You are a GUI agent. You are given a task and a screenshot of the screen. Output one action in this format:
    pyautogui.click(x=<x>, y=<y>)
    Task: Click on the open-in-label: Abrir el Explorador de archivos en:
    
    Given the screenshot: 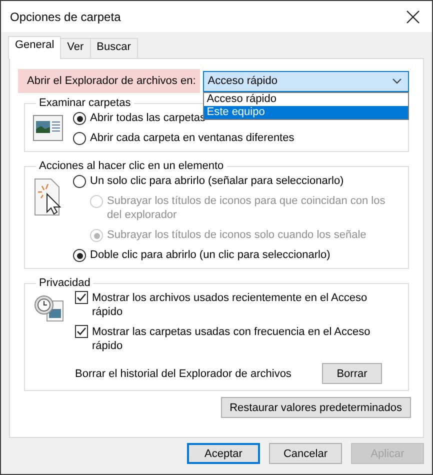 What is the action you would take?
    pyautogui.click(x=109, y=81)
    